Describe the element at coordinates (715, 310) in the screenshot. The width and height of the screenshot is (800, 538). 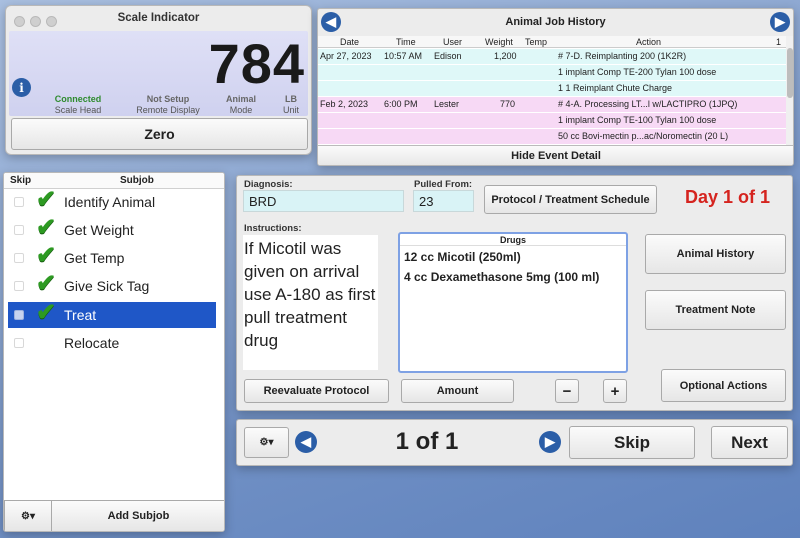
I see `treatment-note-button: Treatment Note` at that location.